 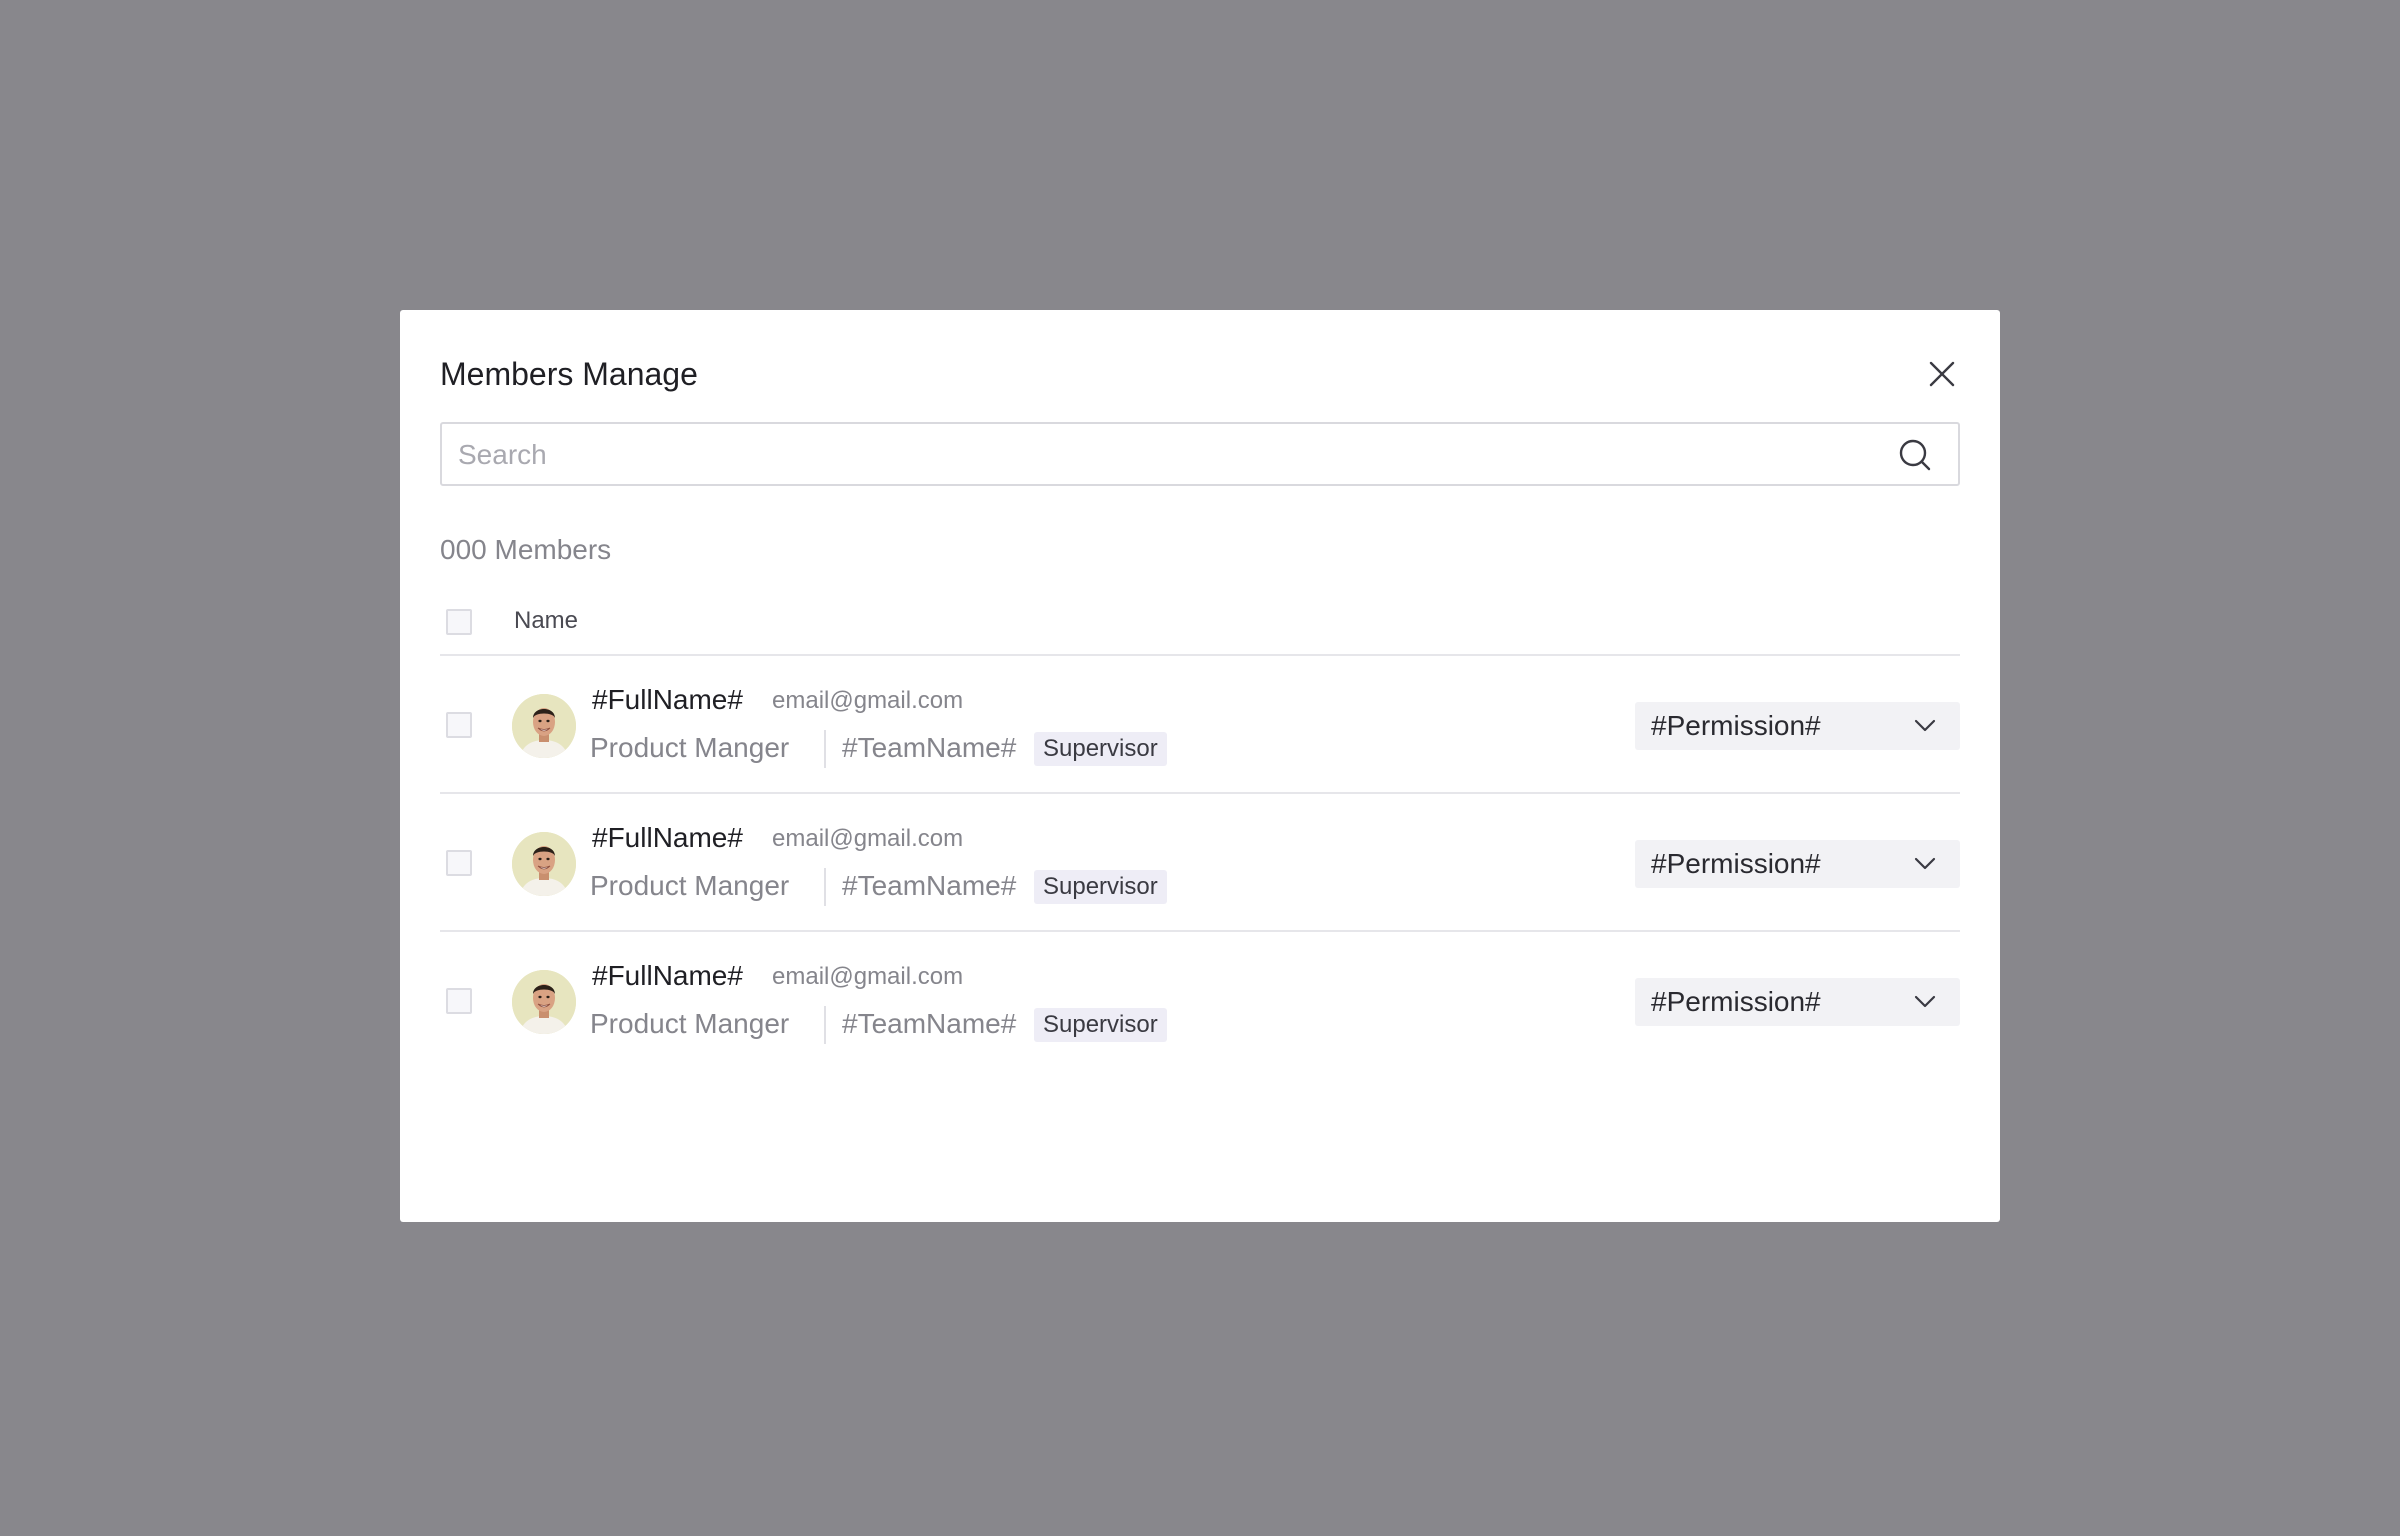 I want to click on column-header-name: Name, so click(x=546, y=620).